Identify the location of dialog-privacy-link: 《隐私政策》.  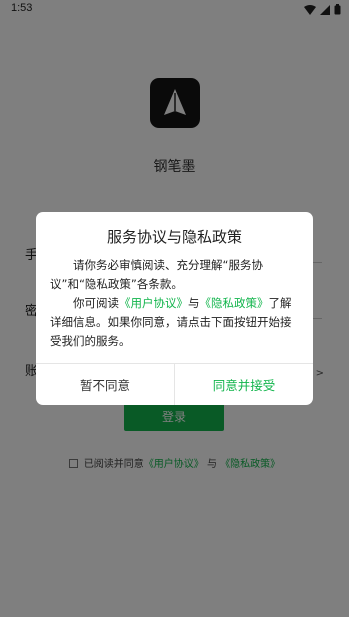
(234, 303).